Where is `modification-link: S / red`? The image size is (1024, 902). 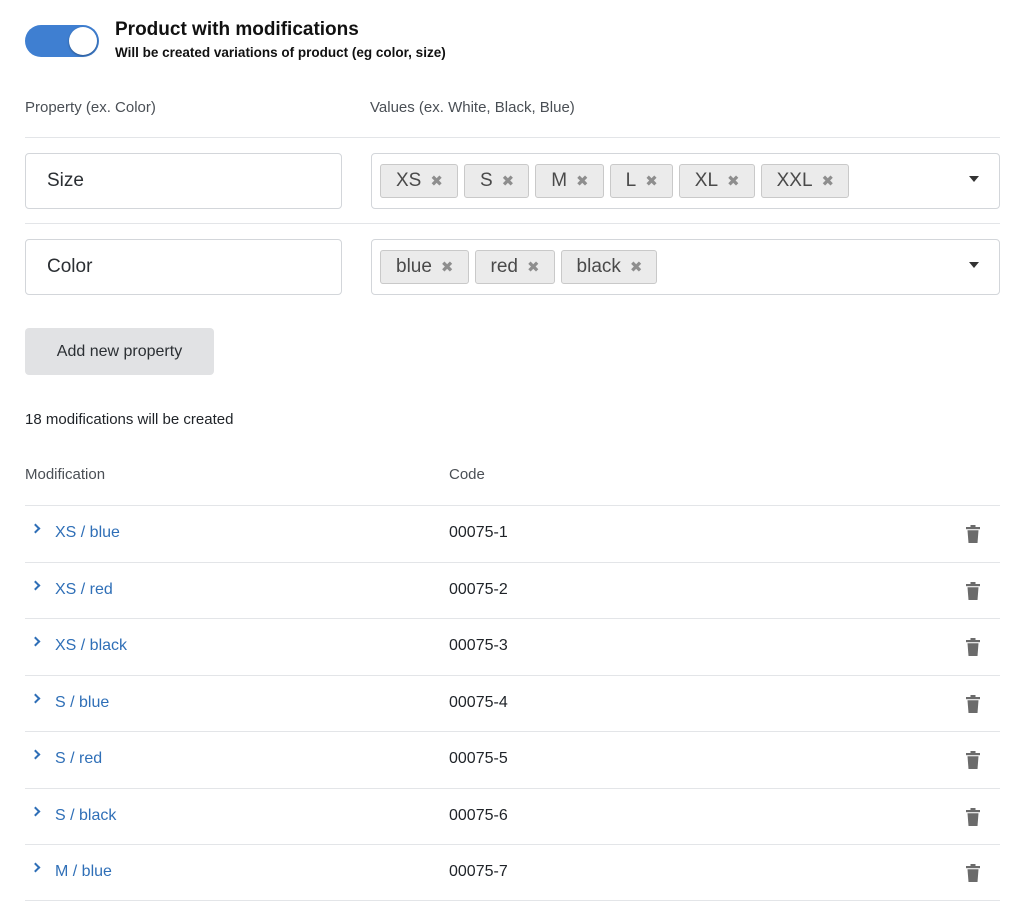
modification-link: S / red is located at coordinates (78, 759).